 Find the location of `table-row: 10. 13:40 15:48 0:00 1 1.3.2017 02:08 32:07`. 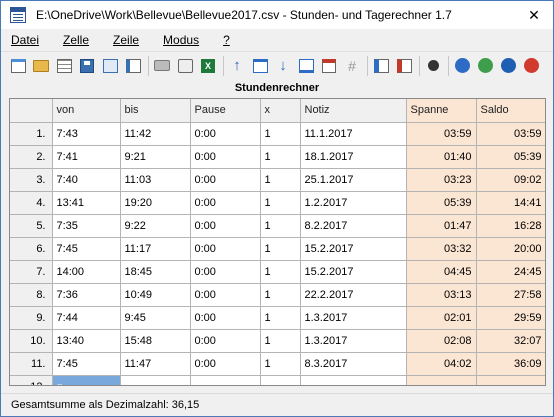

table-row: 10. 13:40 15:48 0:00 1 1.3.2017 02:08 32:07 is located at coordinates (277, 341).